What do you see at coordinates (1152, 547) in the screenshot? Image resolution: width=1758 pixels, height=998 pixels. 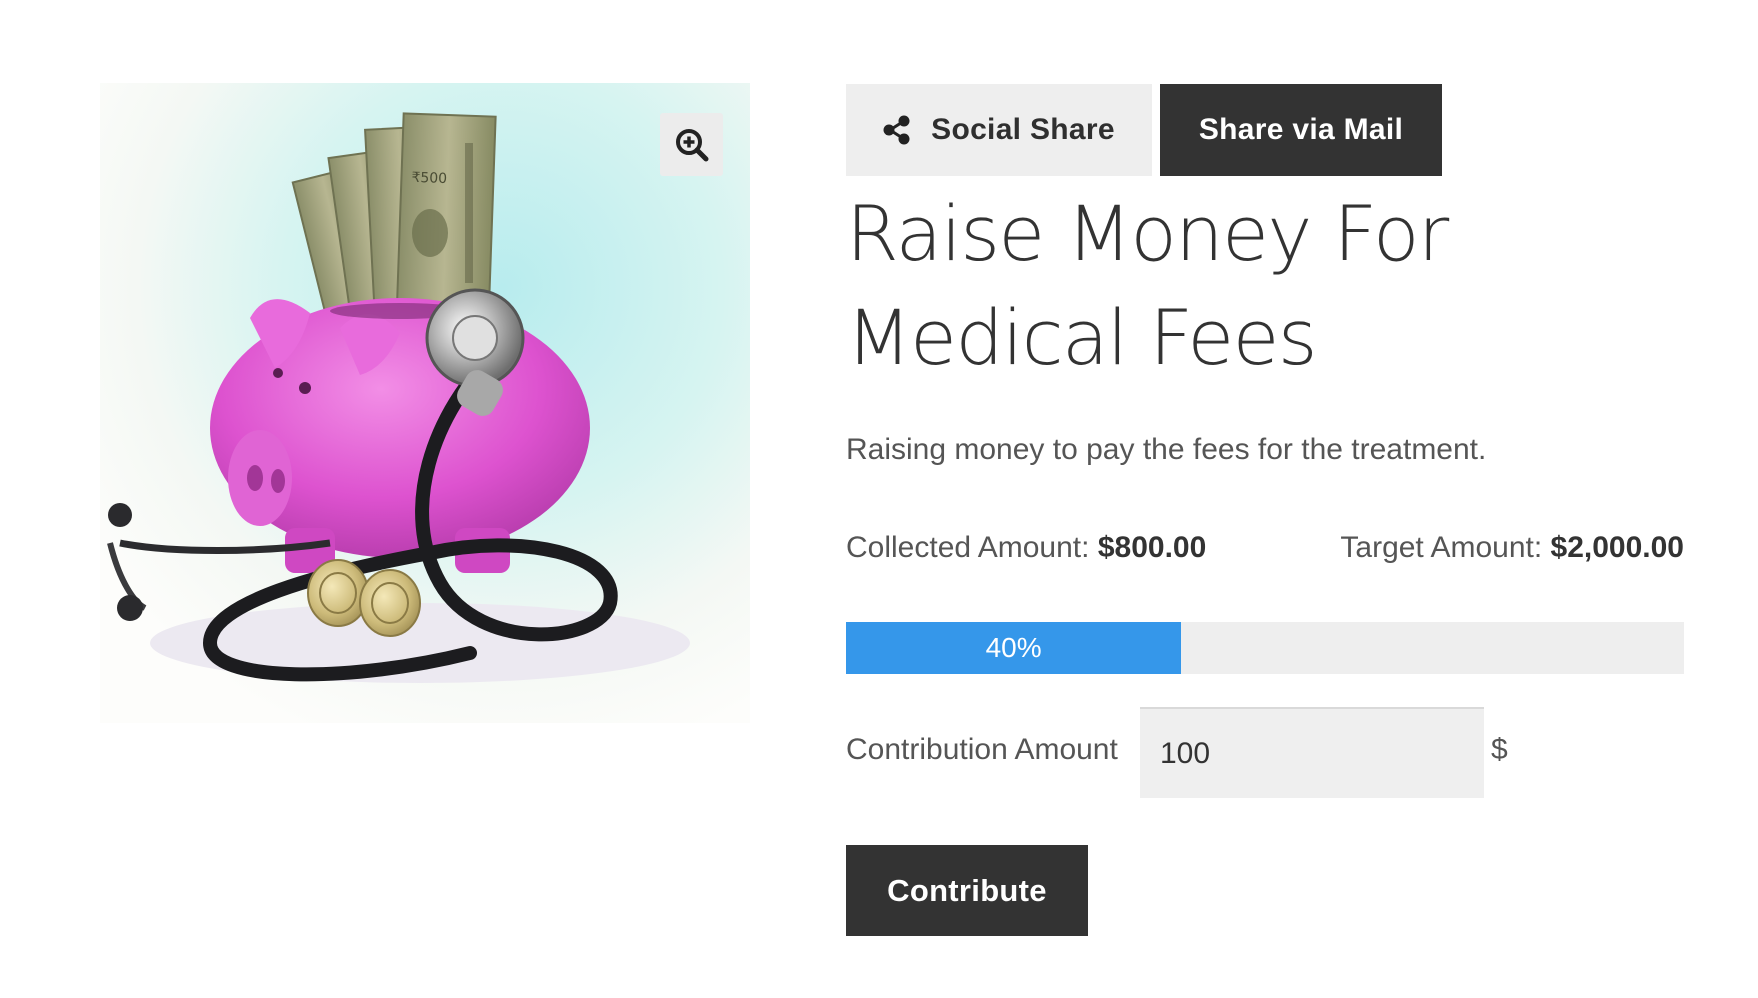 I see `collected-amount-value: $800.00` at bounding box center [1152, 547].